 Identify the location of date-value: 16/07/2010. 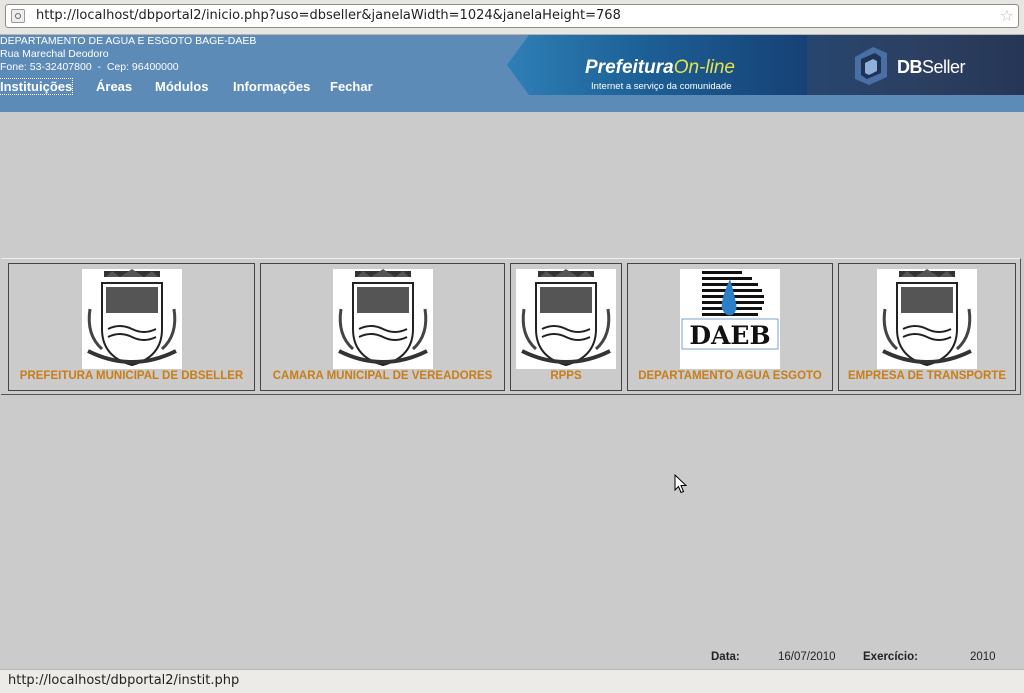
(807, 657).